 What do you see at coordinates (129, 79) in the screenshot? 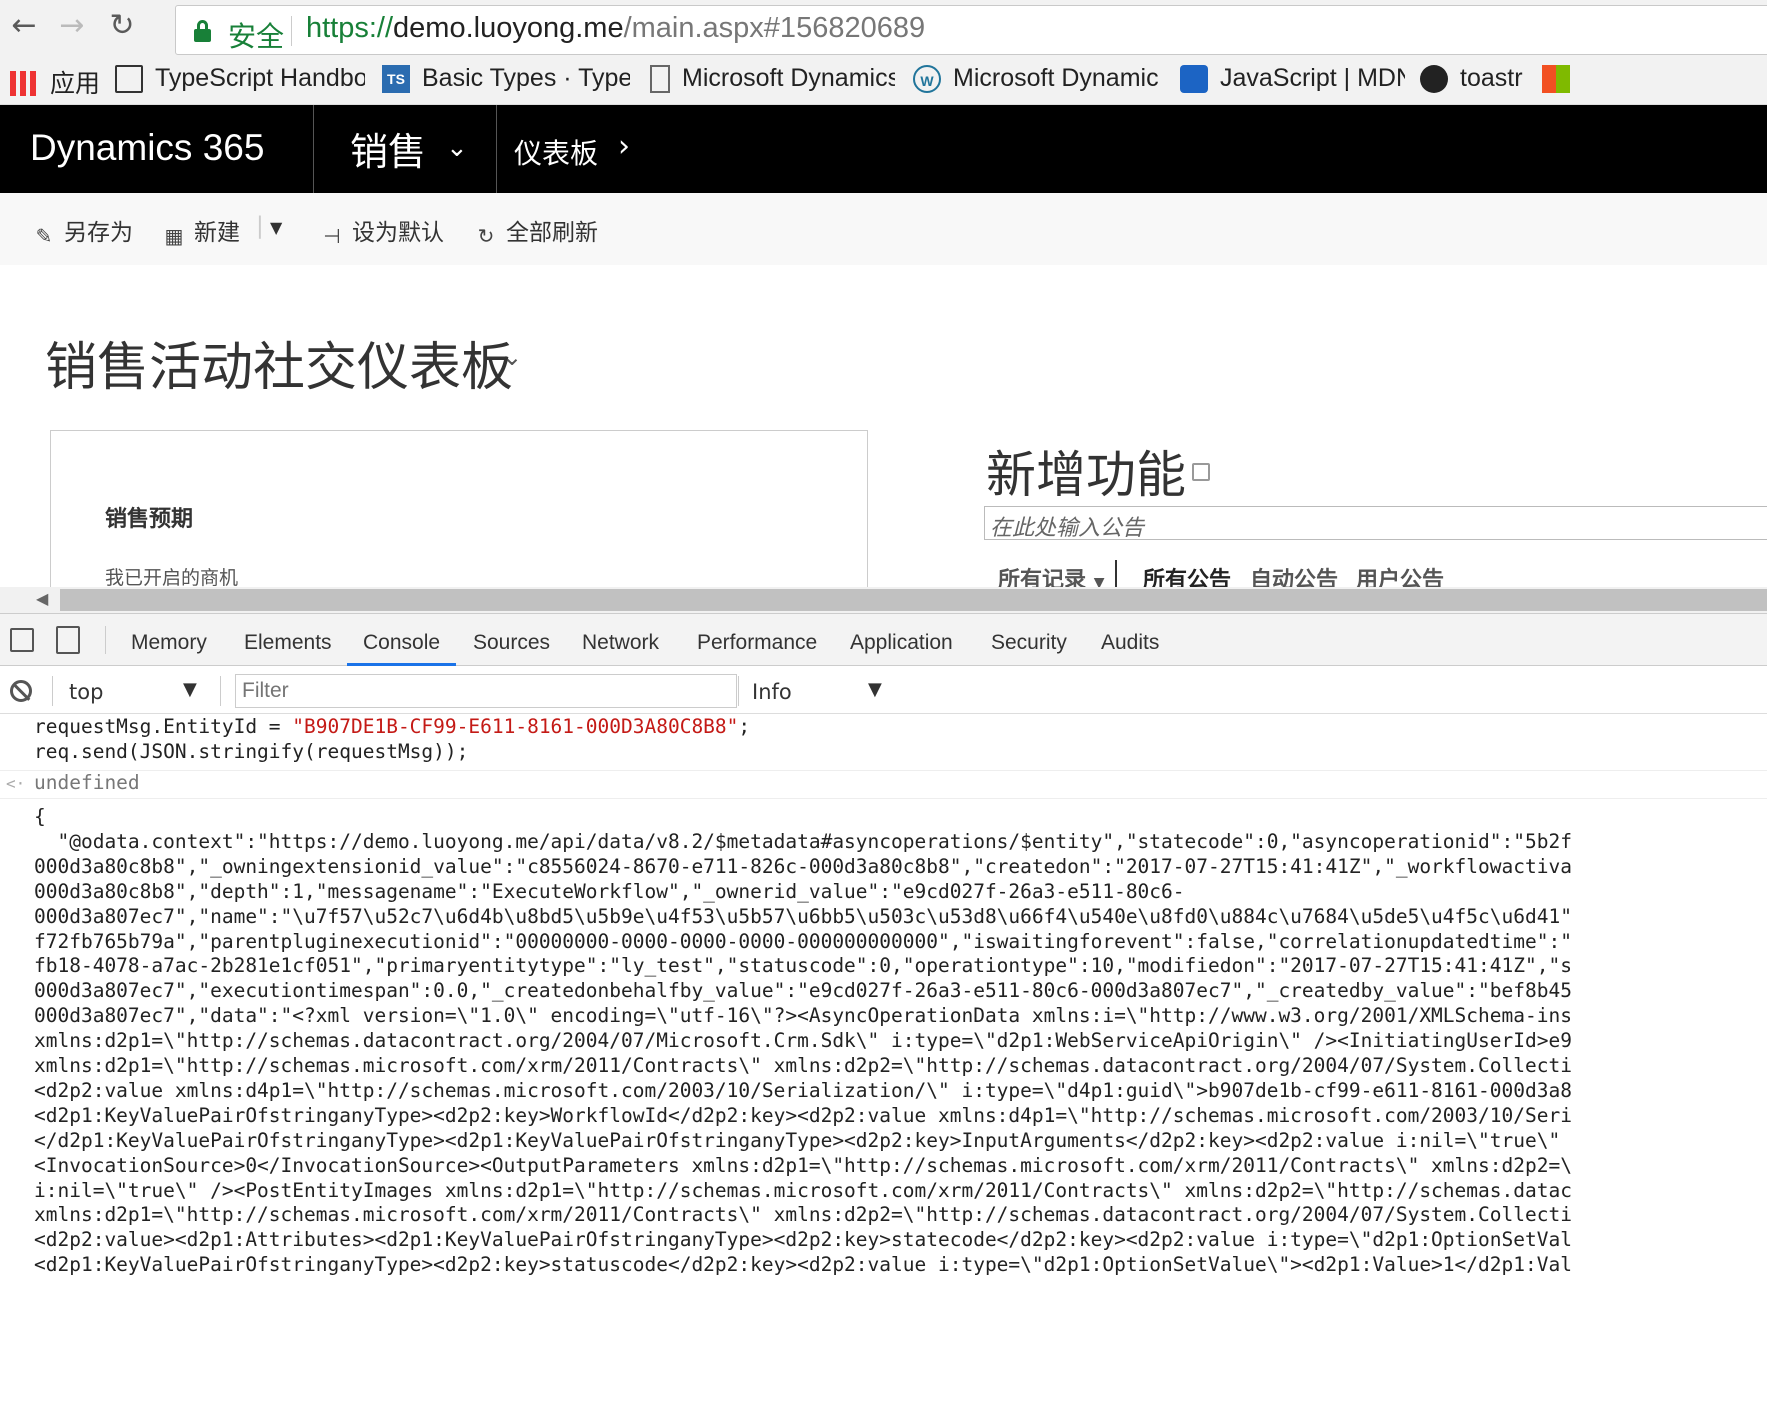
I see `book-icon` at bounding box center [129, 79].